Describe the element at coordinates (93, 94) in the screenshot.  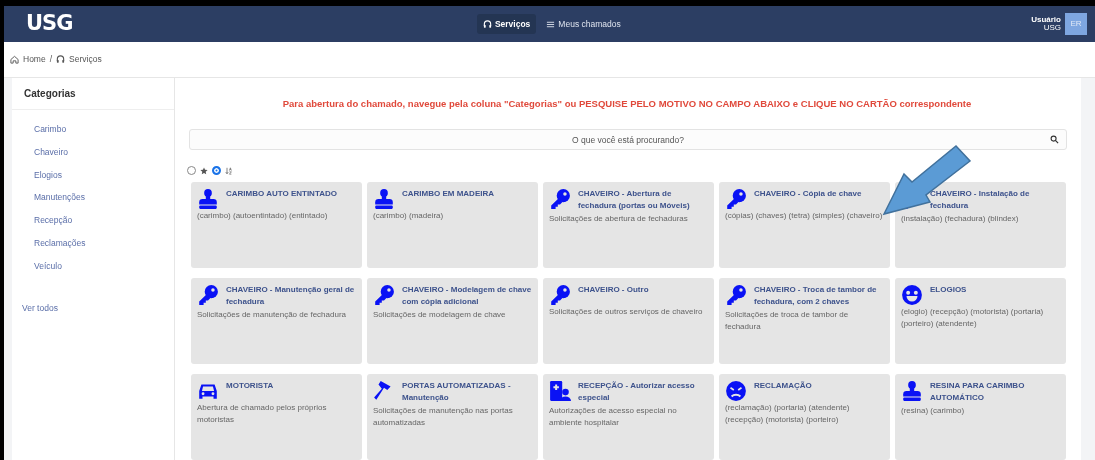
I see `sidebar-title: Categorias` at that location.